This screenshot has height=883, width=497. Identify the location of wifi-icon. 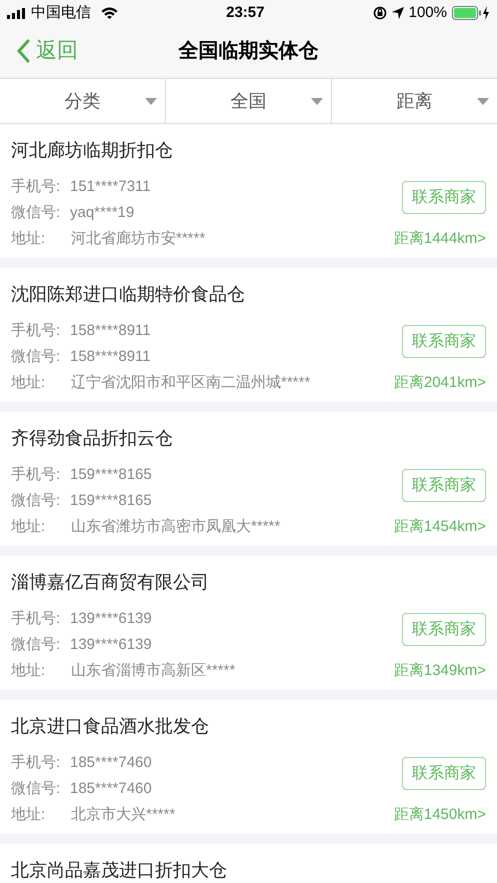
(109, 13).